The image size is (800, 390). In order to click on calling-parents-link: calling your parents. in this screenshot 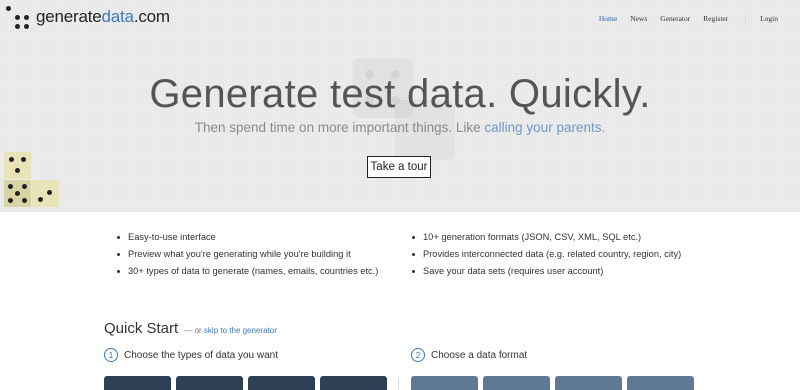, I will do `click(544, 127)`.